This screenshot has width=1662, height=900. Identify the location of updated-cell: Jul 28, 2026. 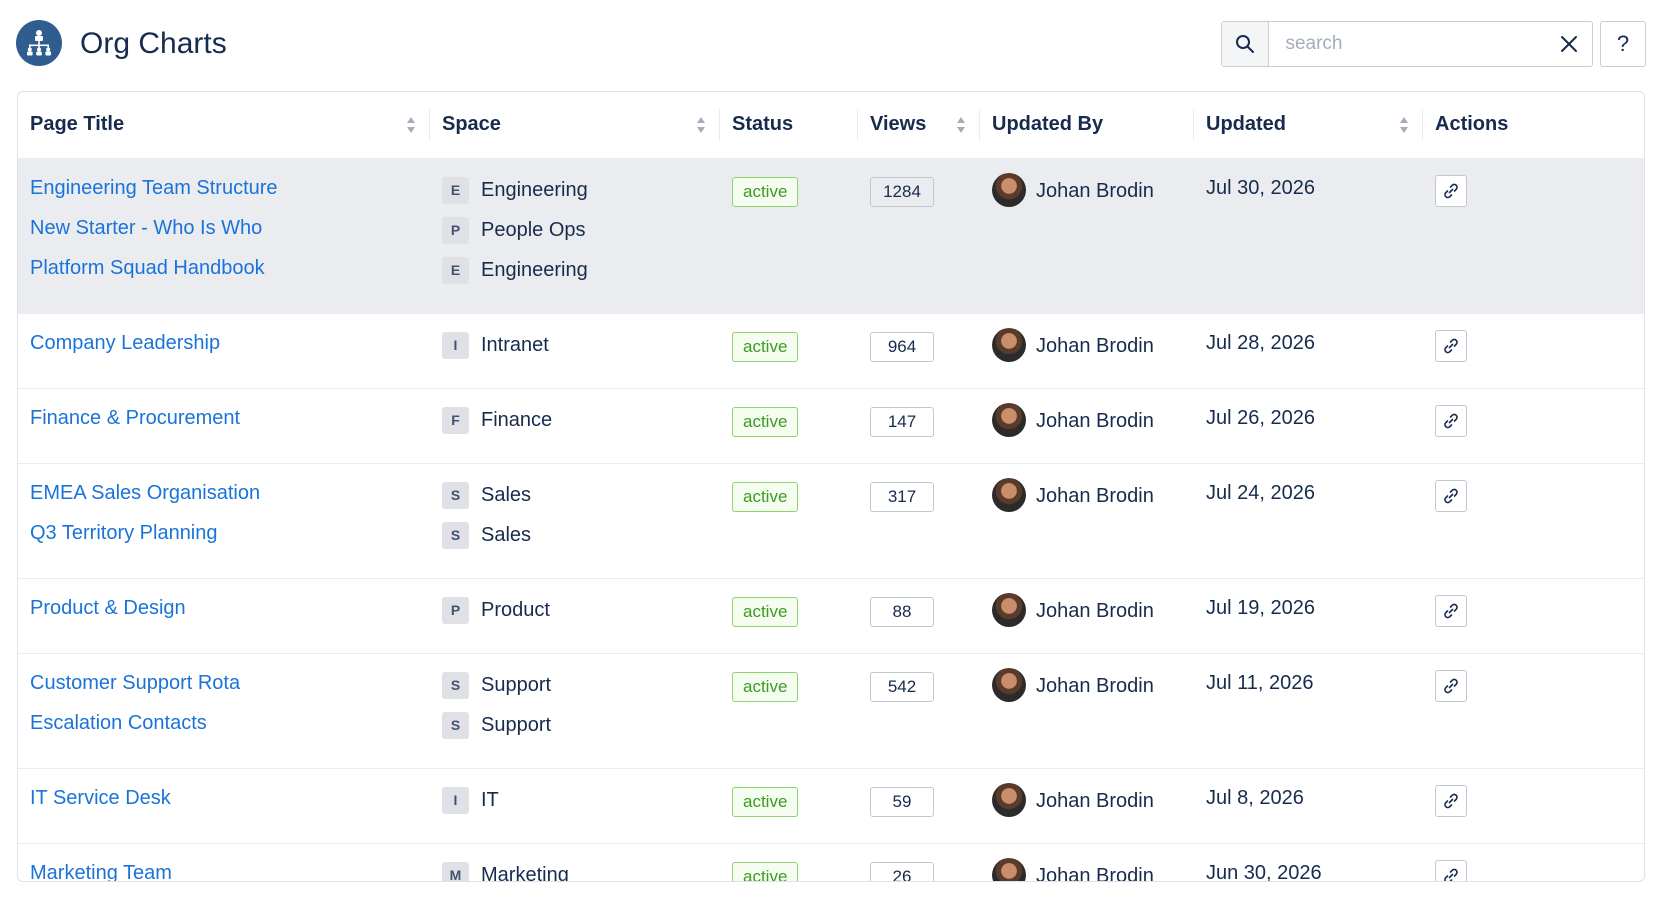
(1308, 350).